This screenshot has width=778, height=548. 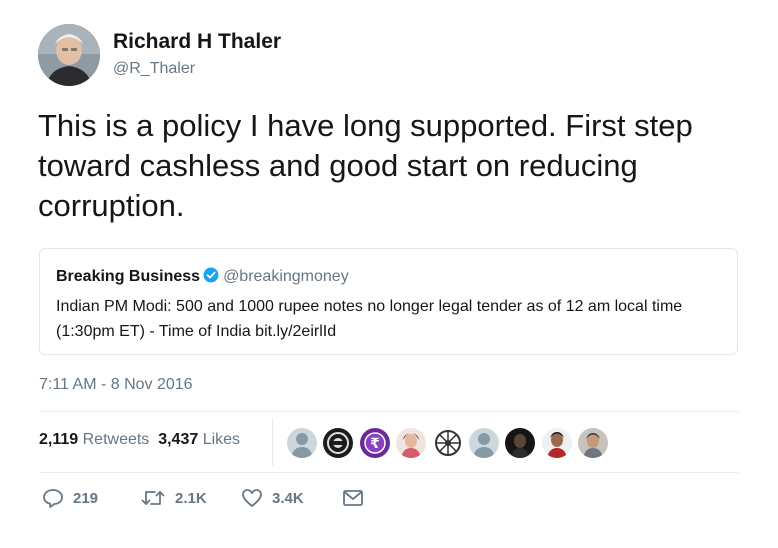 I want to click on author-name: Richard H Thaler, so click(x=197, y=42).